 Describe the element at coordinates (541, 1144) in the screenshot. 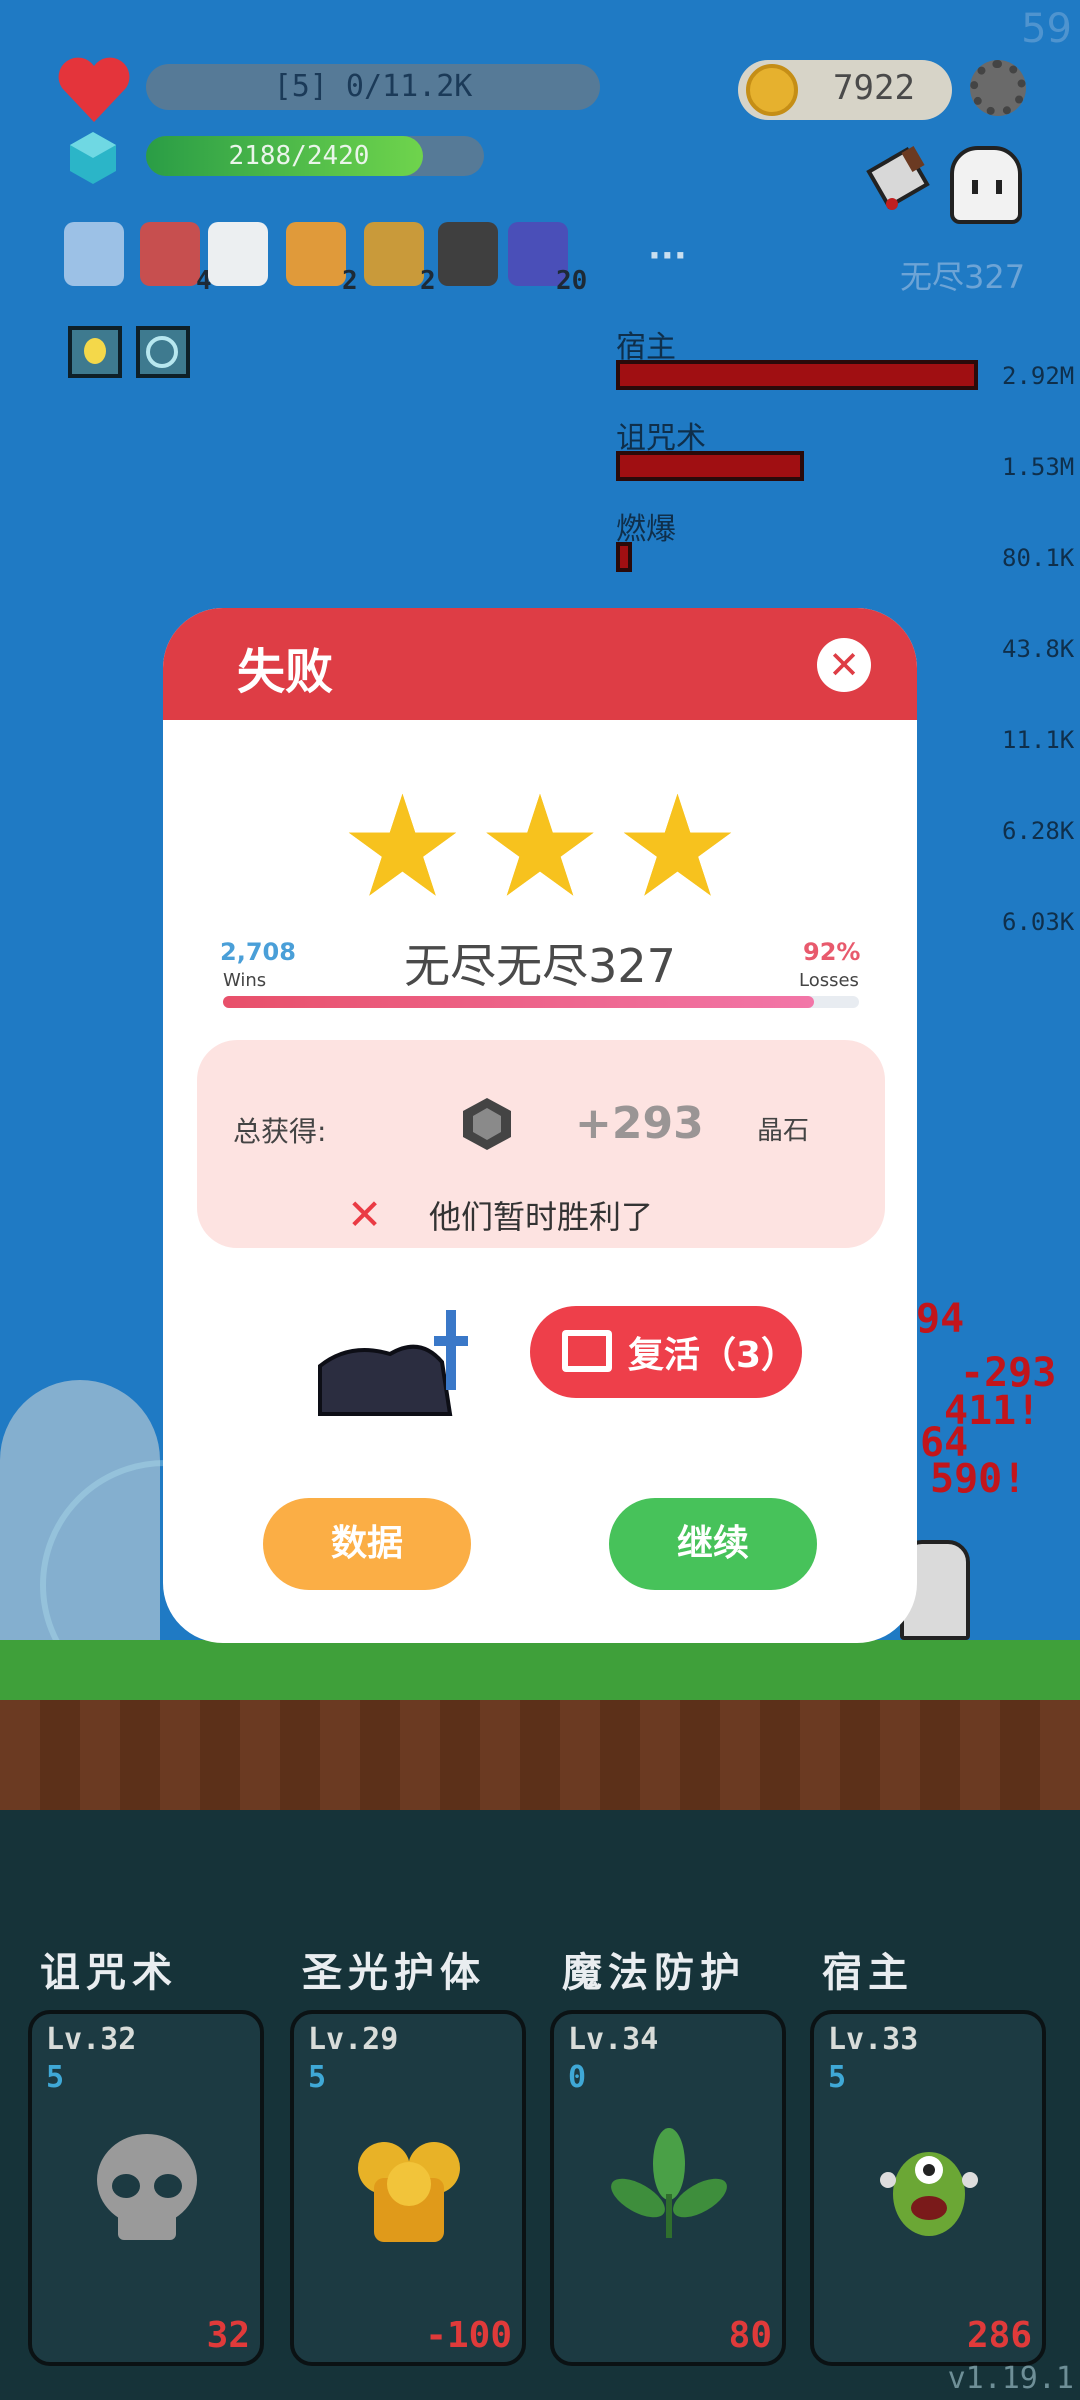

I see `reward-box: 总获得: +293 晶石 ✕ 他们暂时胜利了` at that location.